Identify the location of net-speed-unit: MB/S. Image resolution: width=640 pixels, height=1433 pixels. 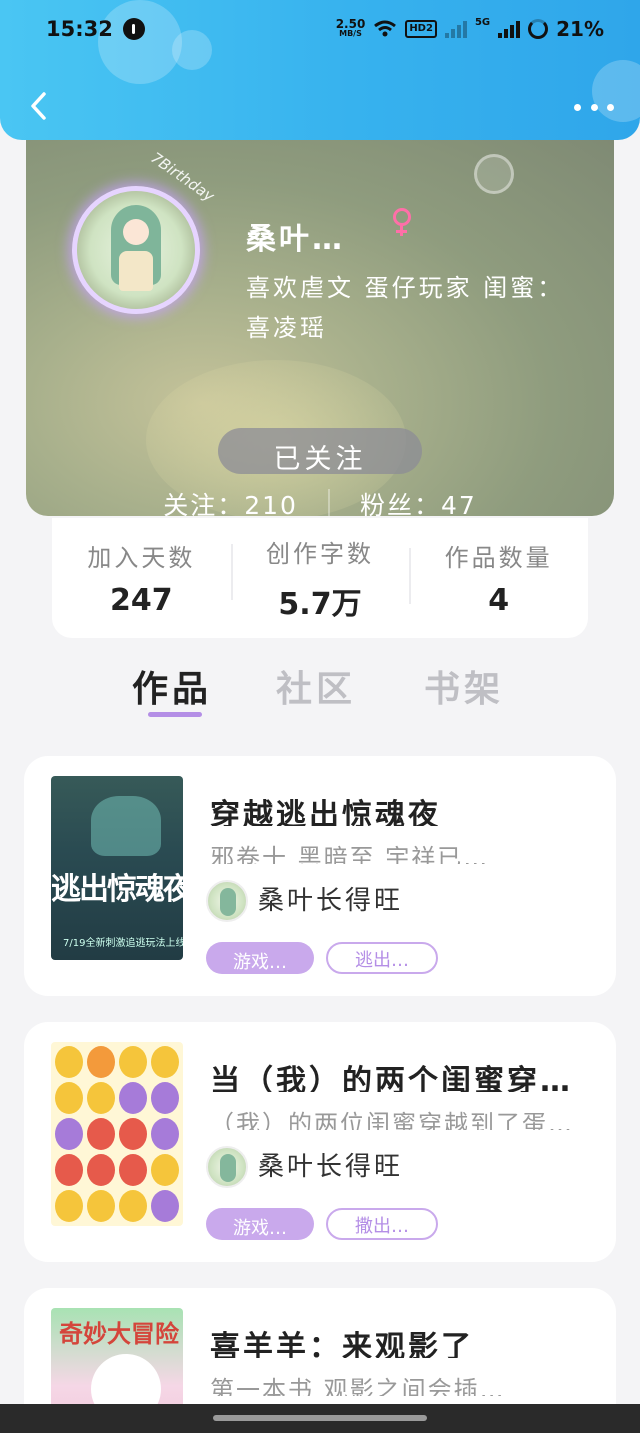
(350, 33).